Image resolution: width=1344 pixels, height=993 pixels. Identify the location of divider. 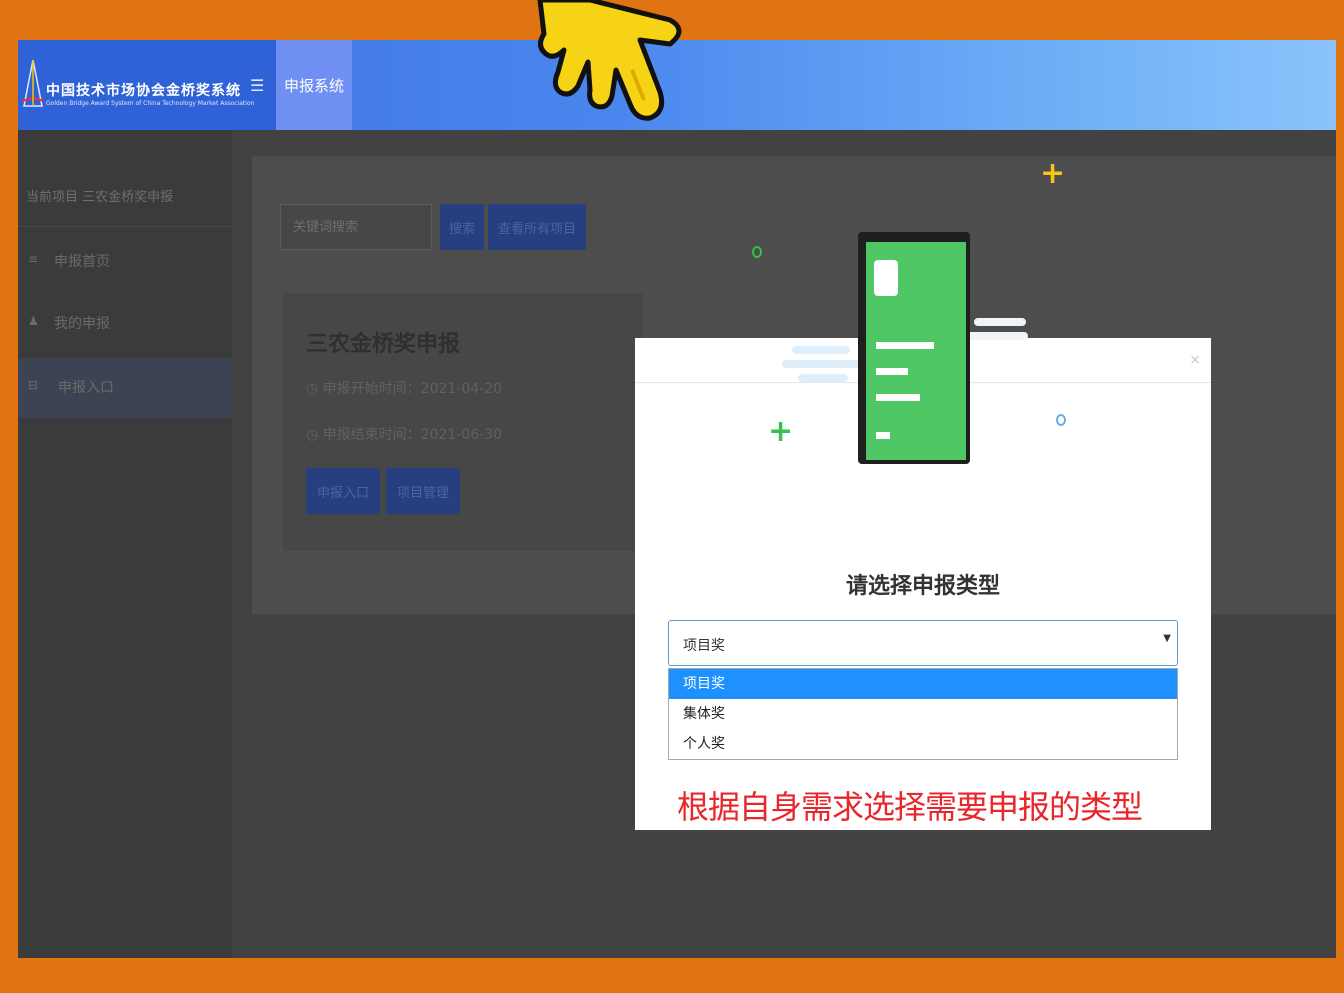
(125, 226).